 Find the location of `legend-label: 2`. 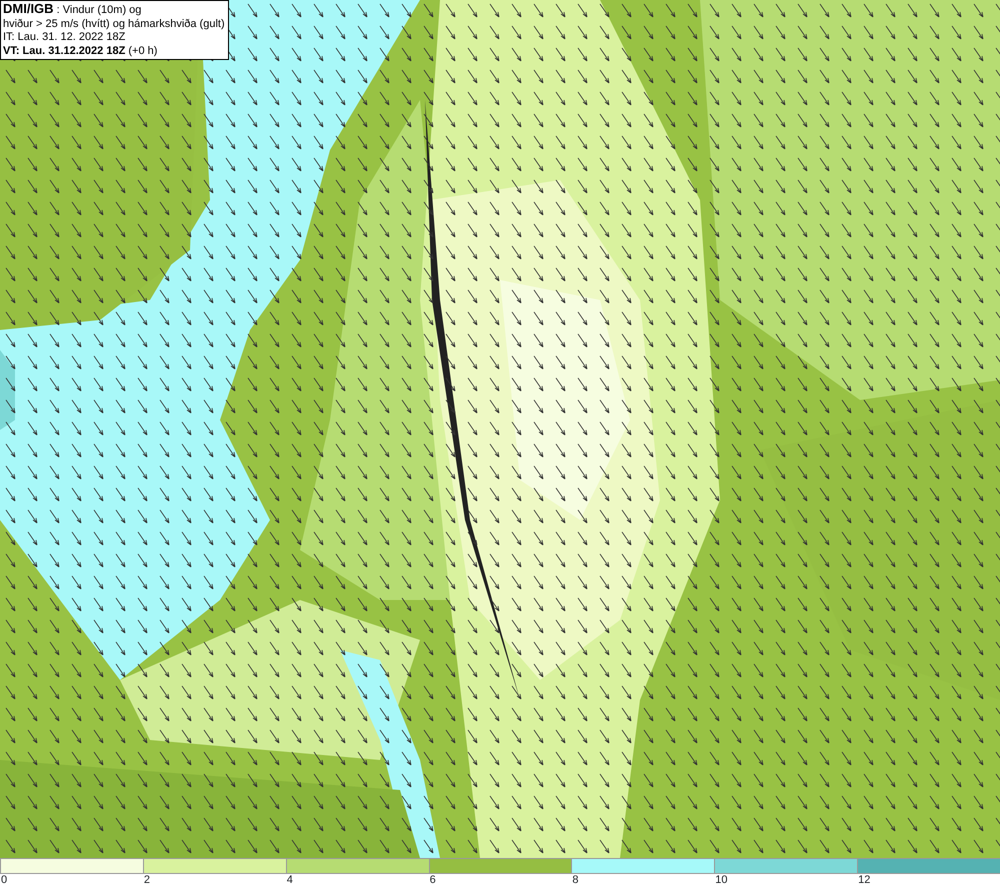

legend-label: 2 is located at coordinates (146, 880).